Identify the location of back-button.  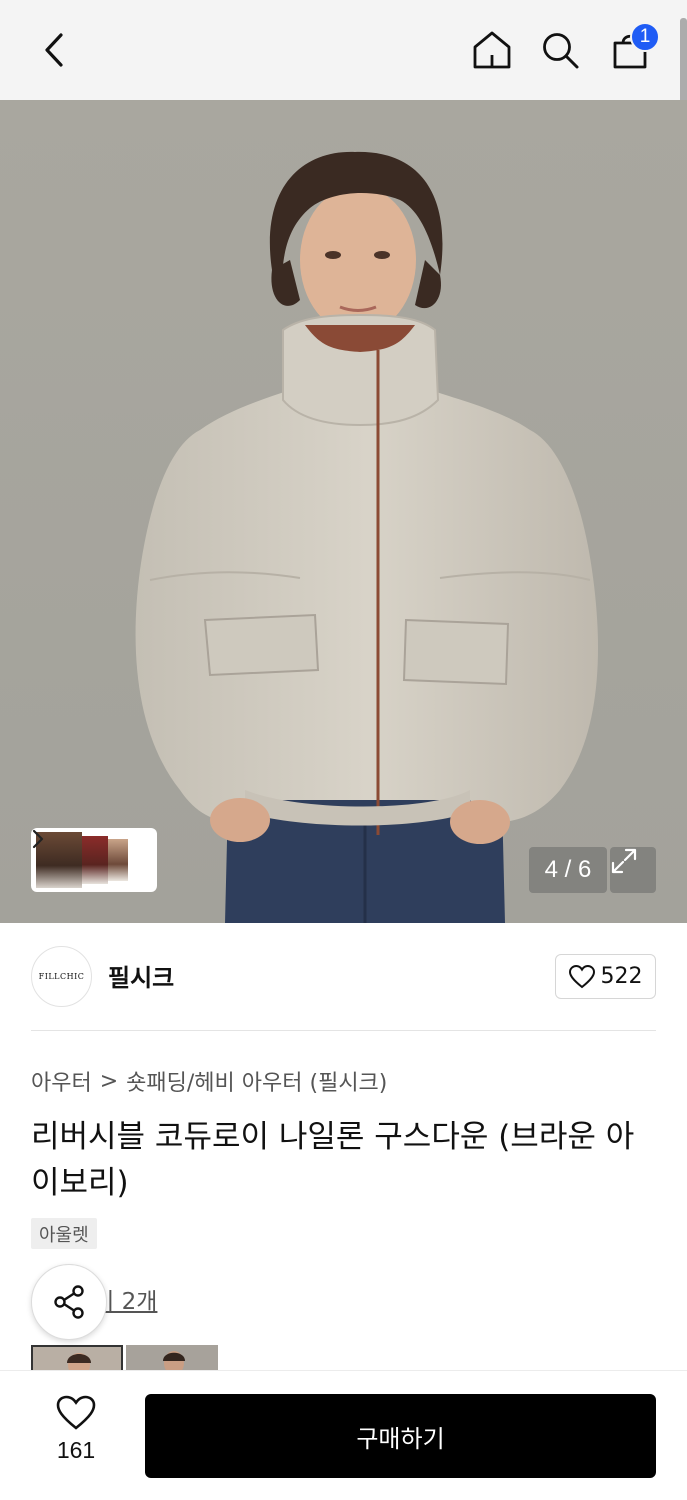
(54, 50).